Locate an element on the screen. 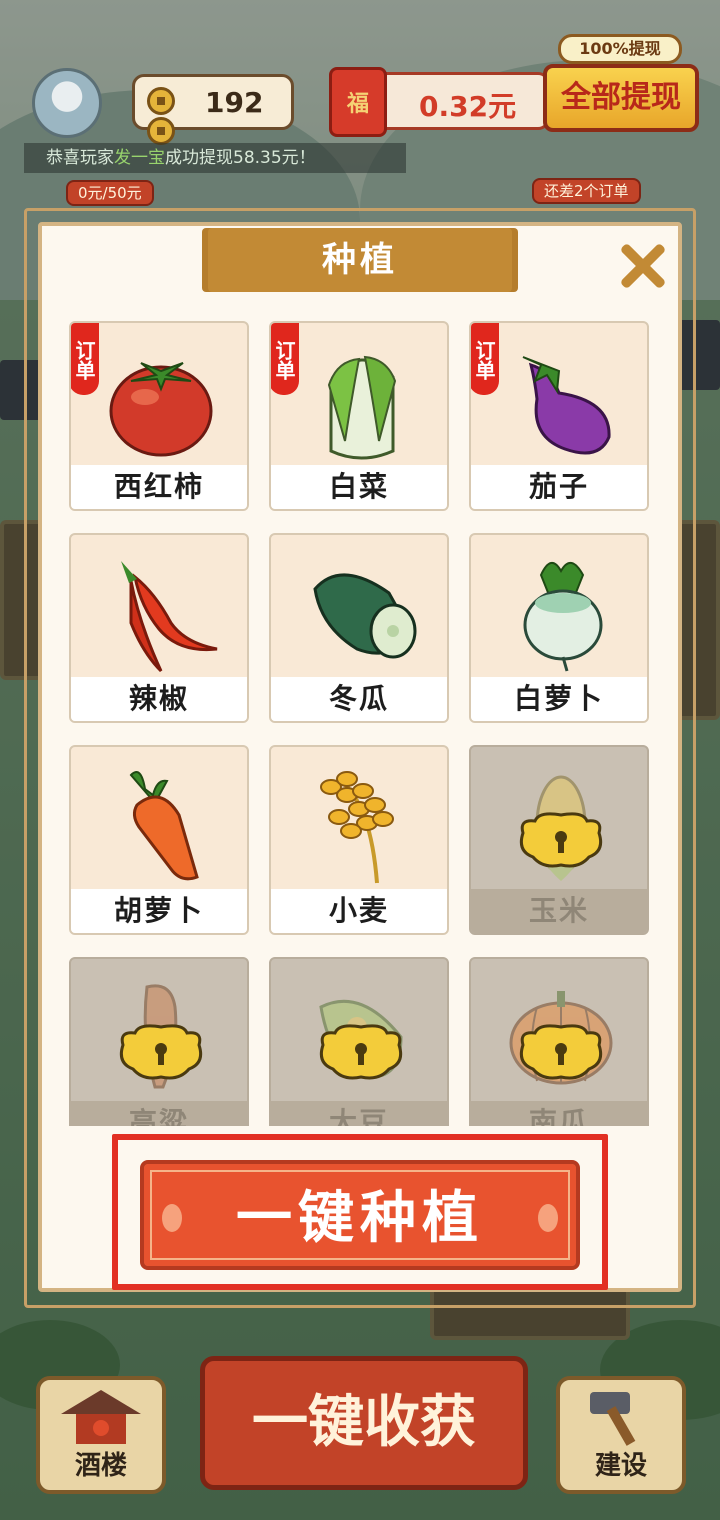 The height and width of the screenshot is (1520, 720). crop-card-tomato: 订单 西红柿 is located at coordinates (159, 416).